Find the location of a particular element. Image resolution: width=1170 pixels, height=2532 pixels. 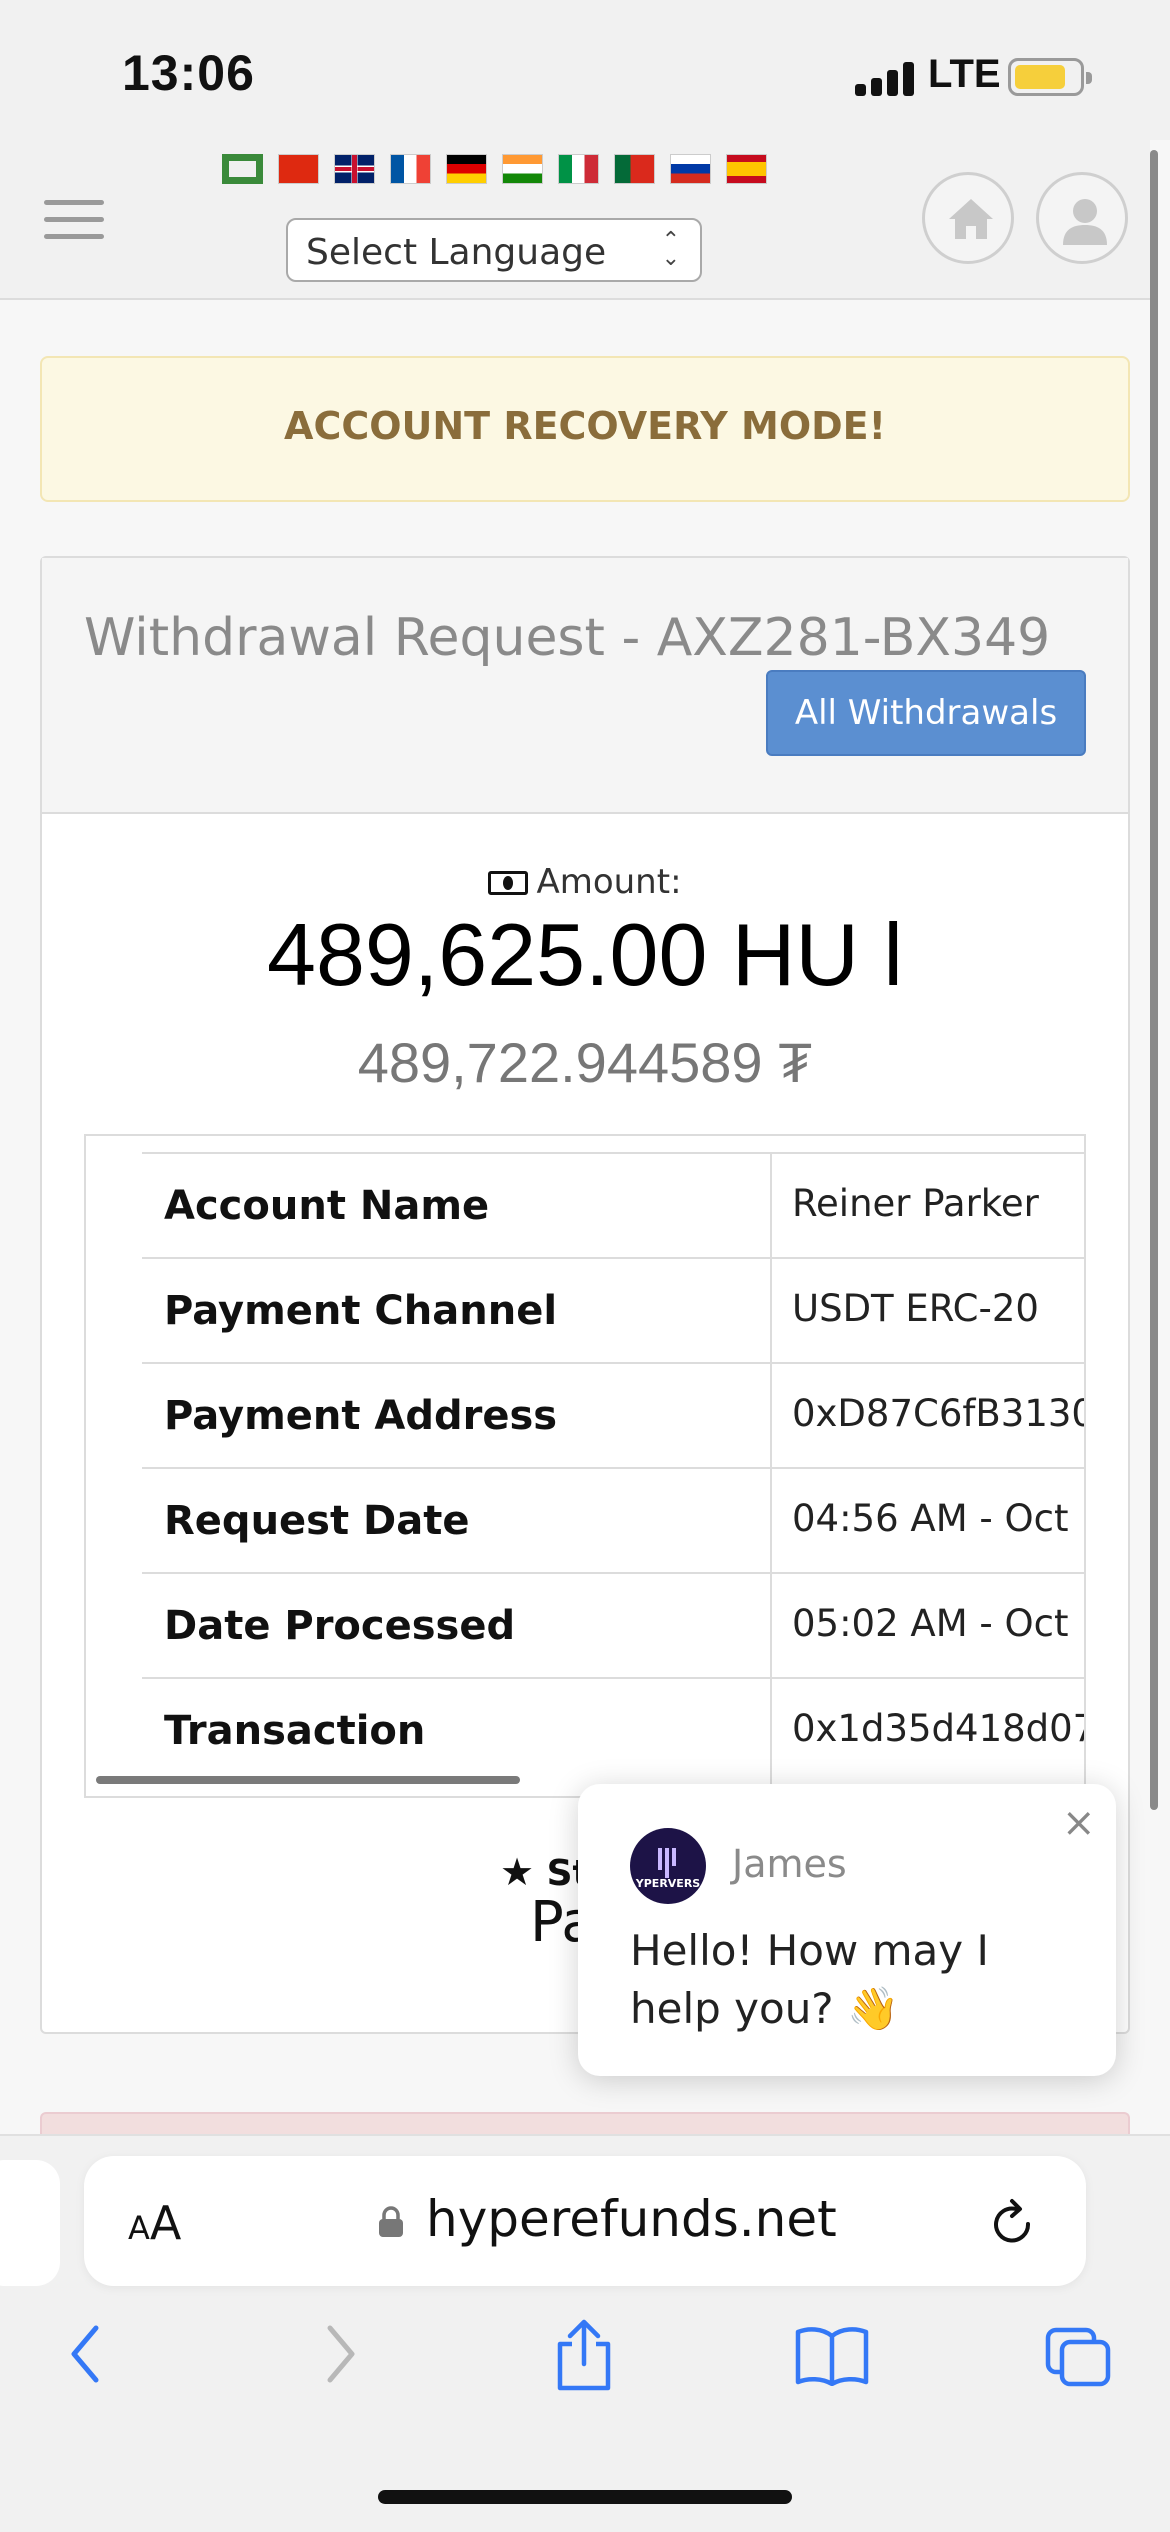

flag-icon-russian is located at coordinates (690, 169).